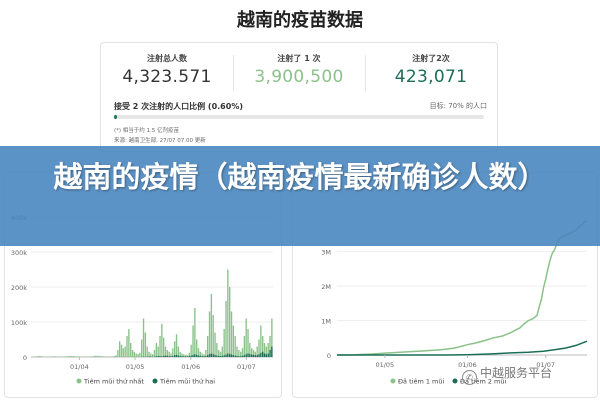 This screenshot has height=400, width=600. I want to click on y-tick-label: 1M, so click(326, 322).